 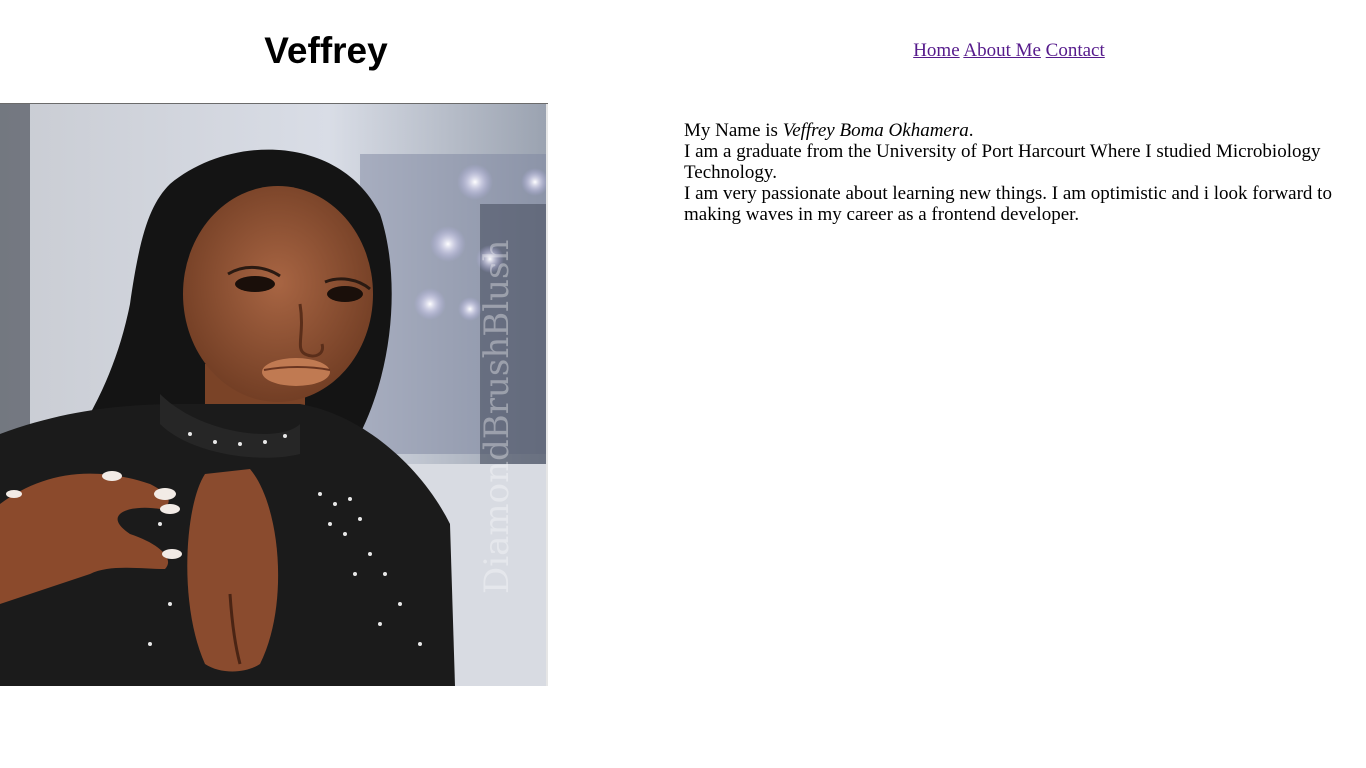 What do you see at coordinates (936, 50) in the screenshot?
I see `nav-link-home: Home` at bounding box center [936, 50].